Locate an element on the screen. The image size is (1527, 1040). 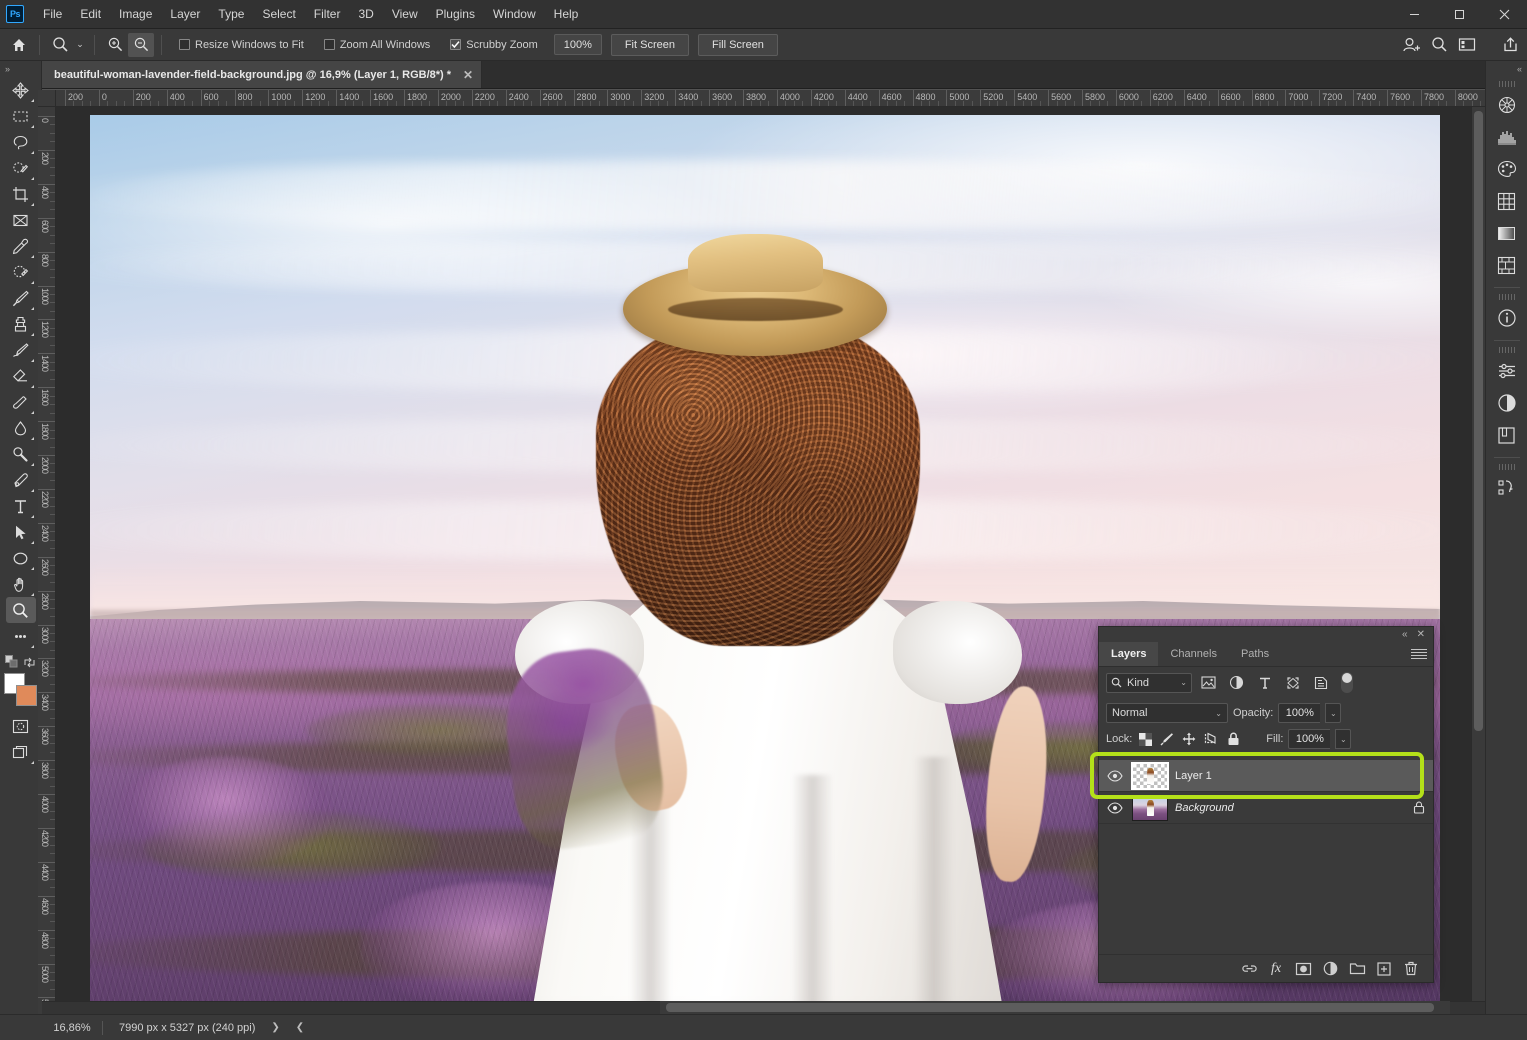
layer-list: Layer 1 Background is located at coordinates (1266, 855).